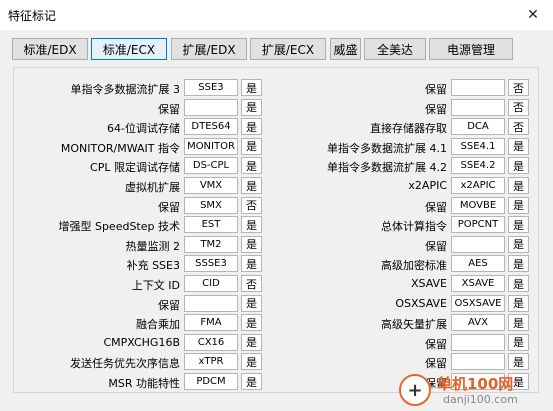 This screenshot has width=553, height=411. I want to click on left-feature-code: MONITOR, so click(211, 146).